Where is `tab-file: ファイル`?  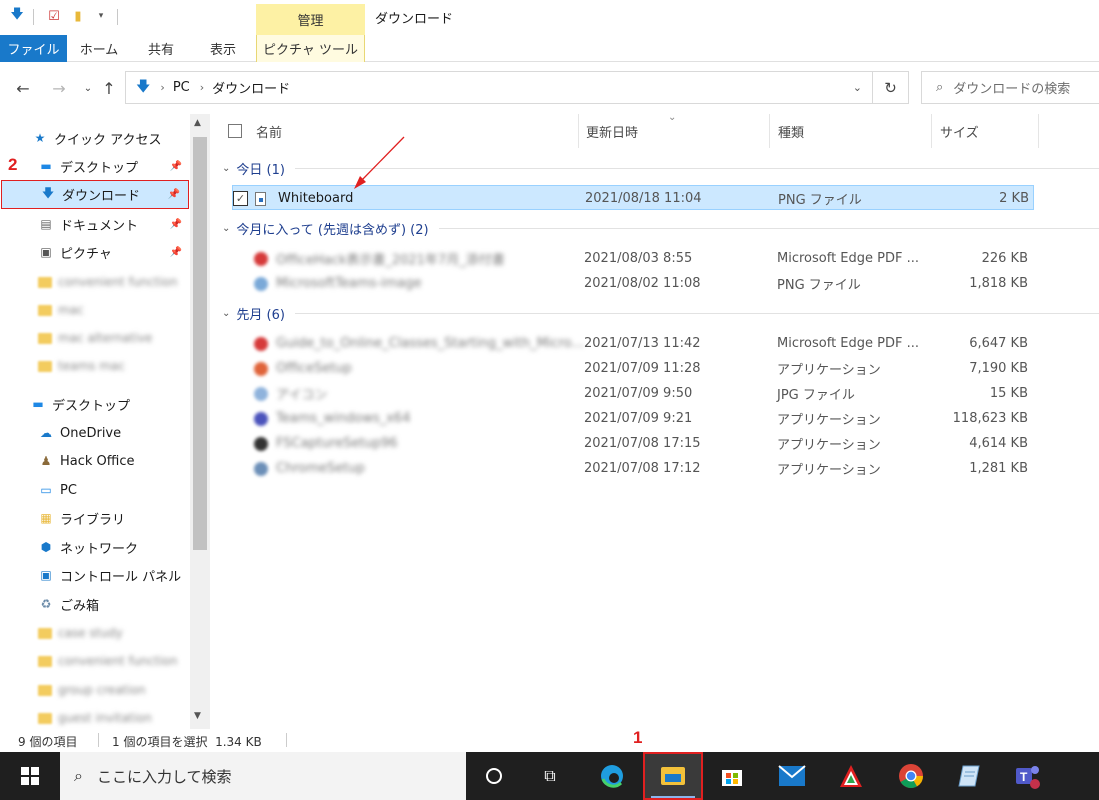
tab-file: ファイル is located at coordinates (33, 48).